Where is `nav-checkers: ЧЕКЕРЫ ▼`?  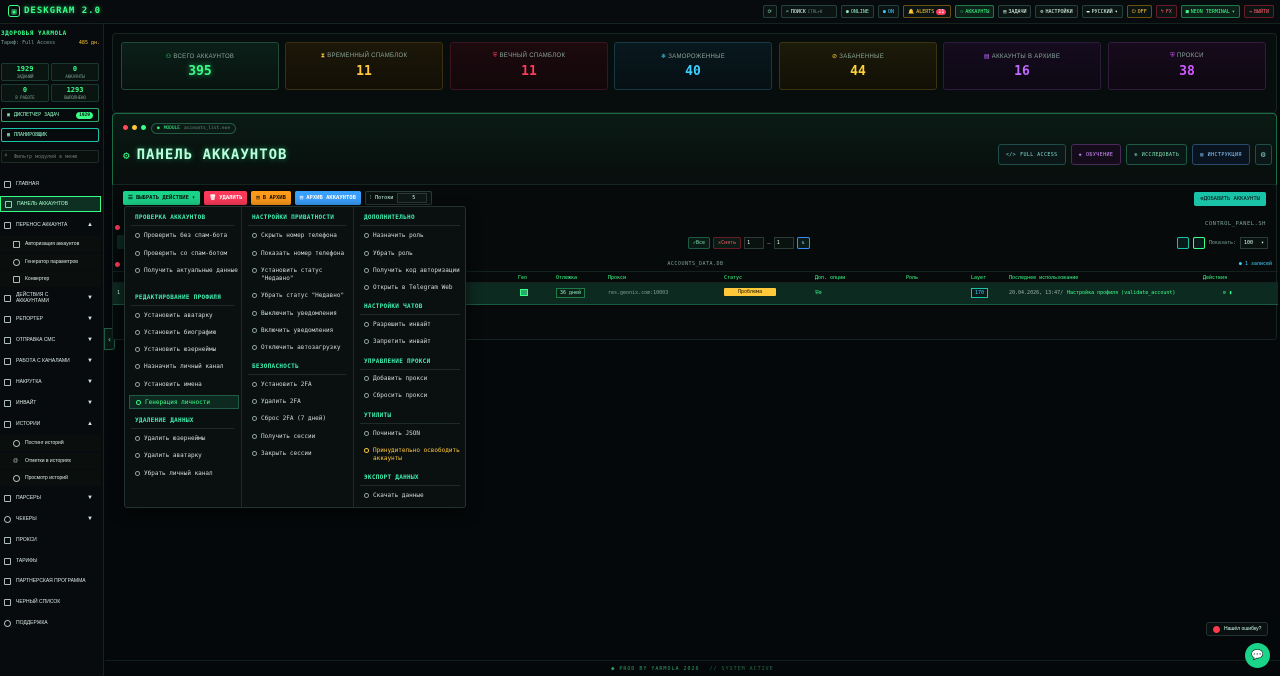 nav-checkers: ЧЕКЕРЫ ▼ is located at coordinates (50, 519).